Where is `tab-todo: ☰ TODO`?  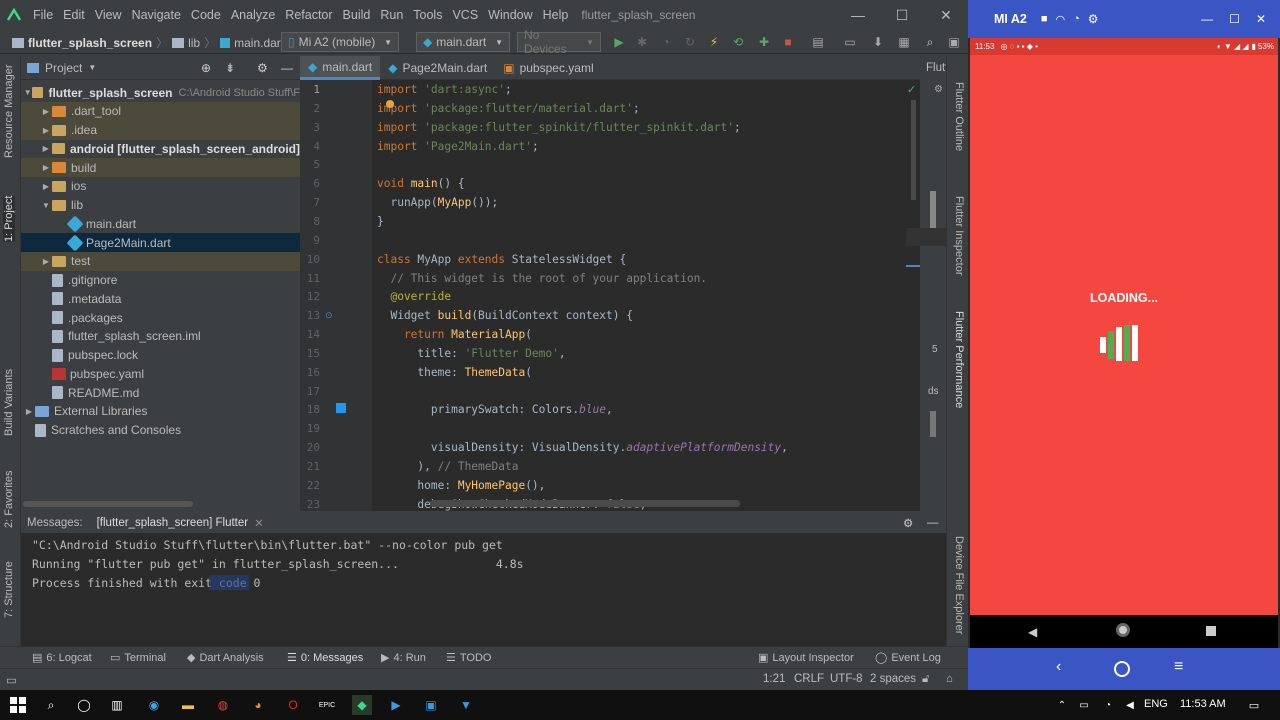 tab-todo: ☰ TODO is located at coordinates (468, 658).